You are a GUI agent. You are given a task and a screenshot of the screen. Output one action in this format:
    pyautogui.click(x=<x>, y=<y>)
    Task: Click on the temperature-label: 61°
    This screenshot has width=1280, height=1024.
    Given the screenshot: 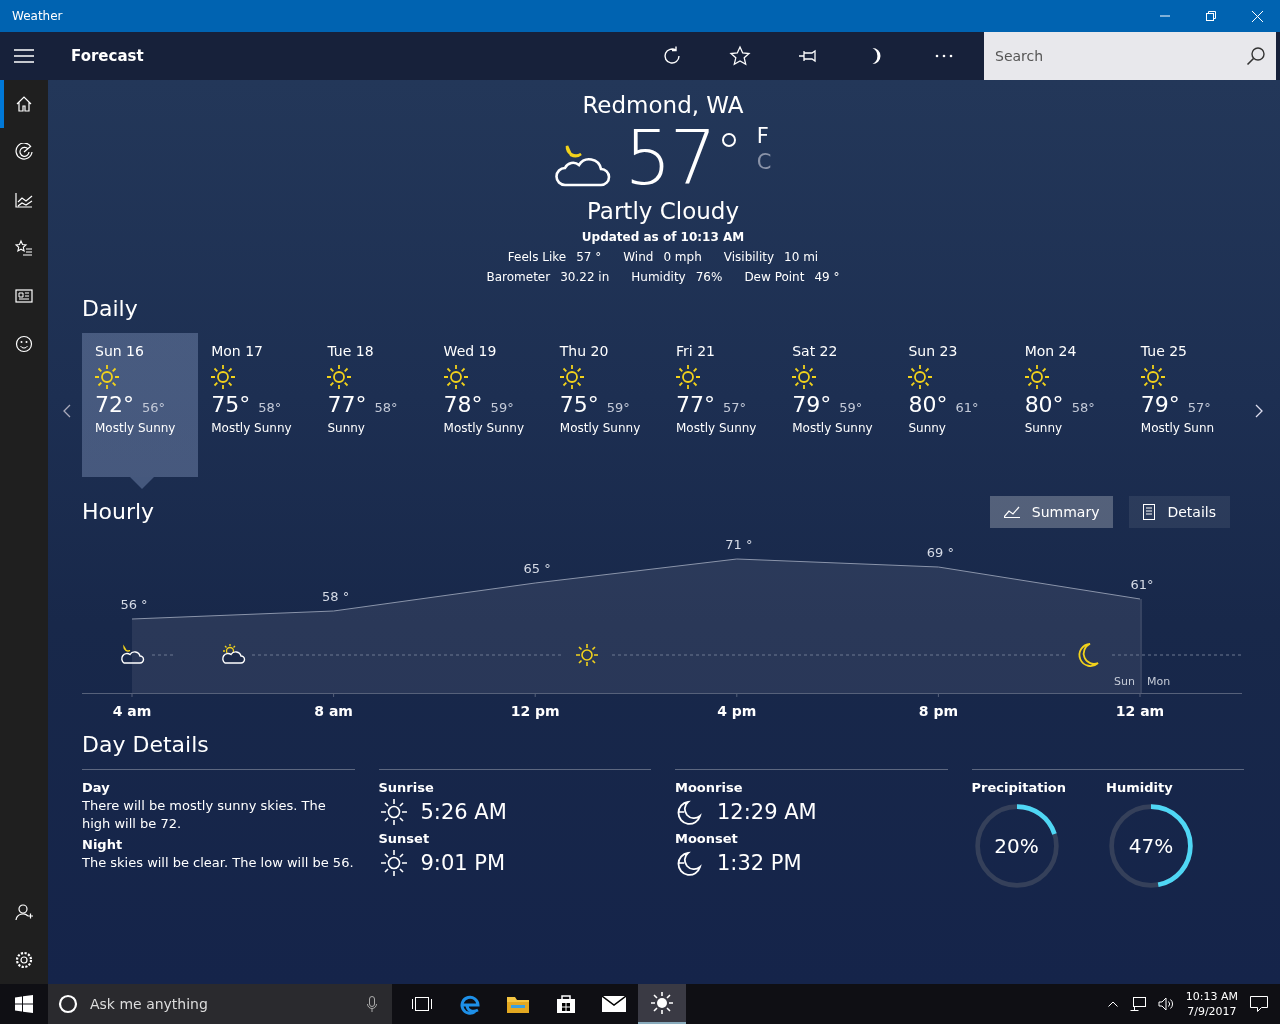 What is the action you would take?
    pyautogui.click(x=1142, y=584)
    